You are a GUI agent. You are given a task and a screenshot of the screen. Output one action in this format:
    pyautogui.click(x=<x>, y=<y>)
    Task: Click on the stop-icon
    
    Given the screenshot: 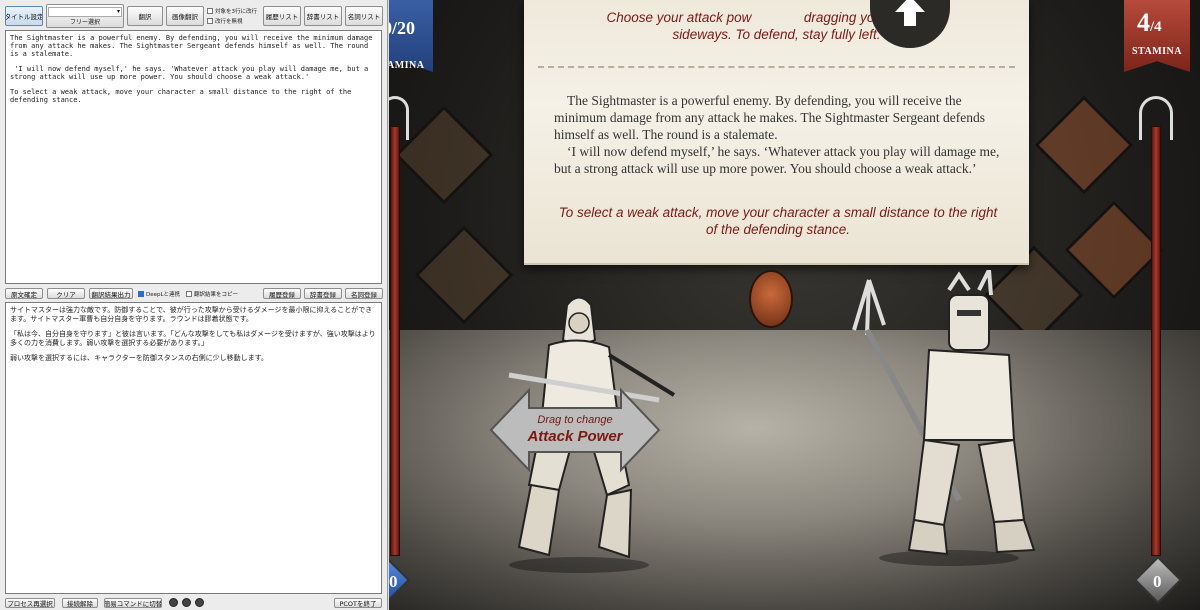 What is the action you would take?
    pyautogui.click(x=199, y=602)
    